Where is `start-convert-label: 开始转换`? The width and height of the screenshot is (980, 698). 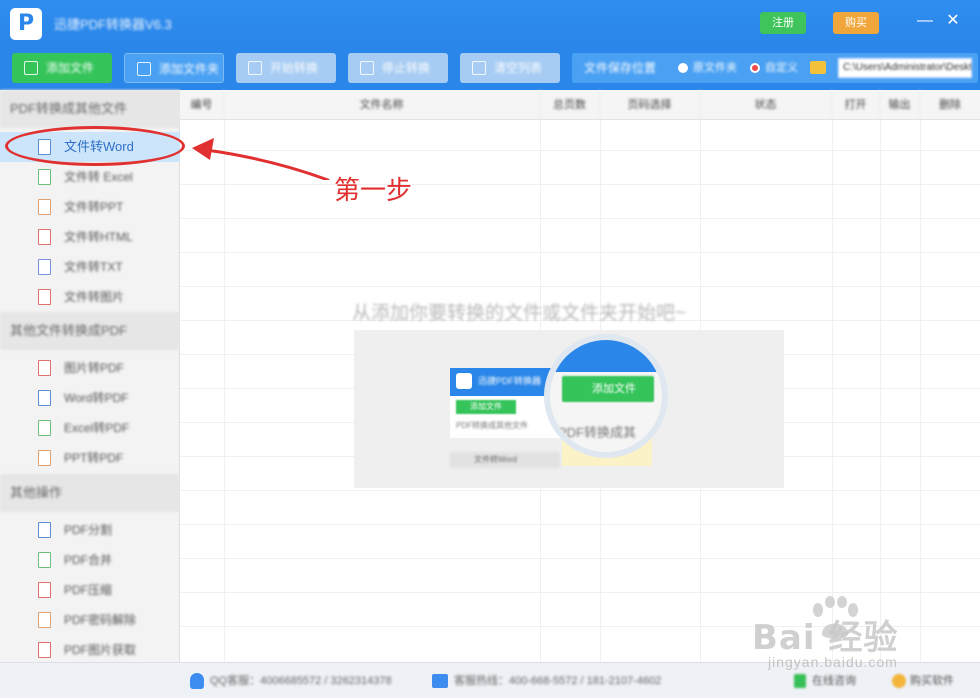 start-convert-label: 开始转换 is located at coordinates (294, 68).